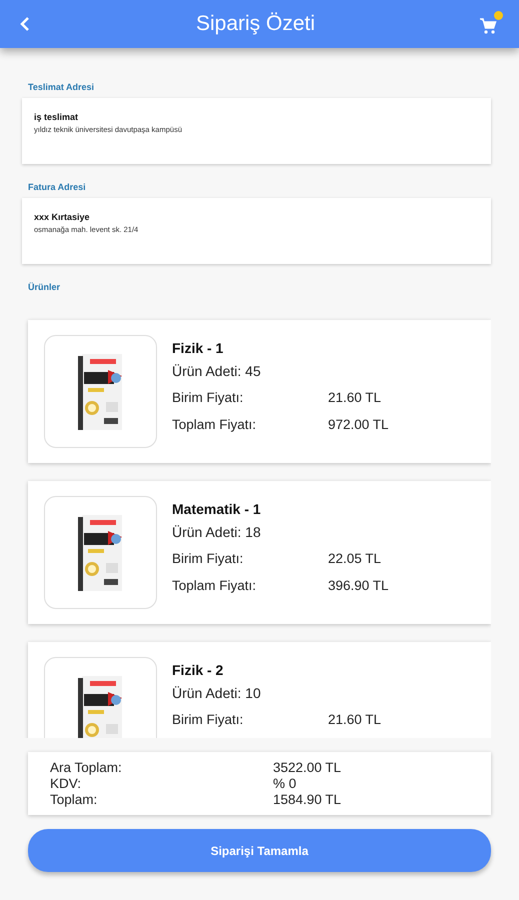 The height and width of the screenshot is (900, 519). I want to click on product-title: Fizik - 2, so click(198, 670).